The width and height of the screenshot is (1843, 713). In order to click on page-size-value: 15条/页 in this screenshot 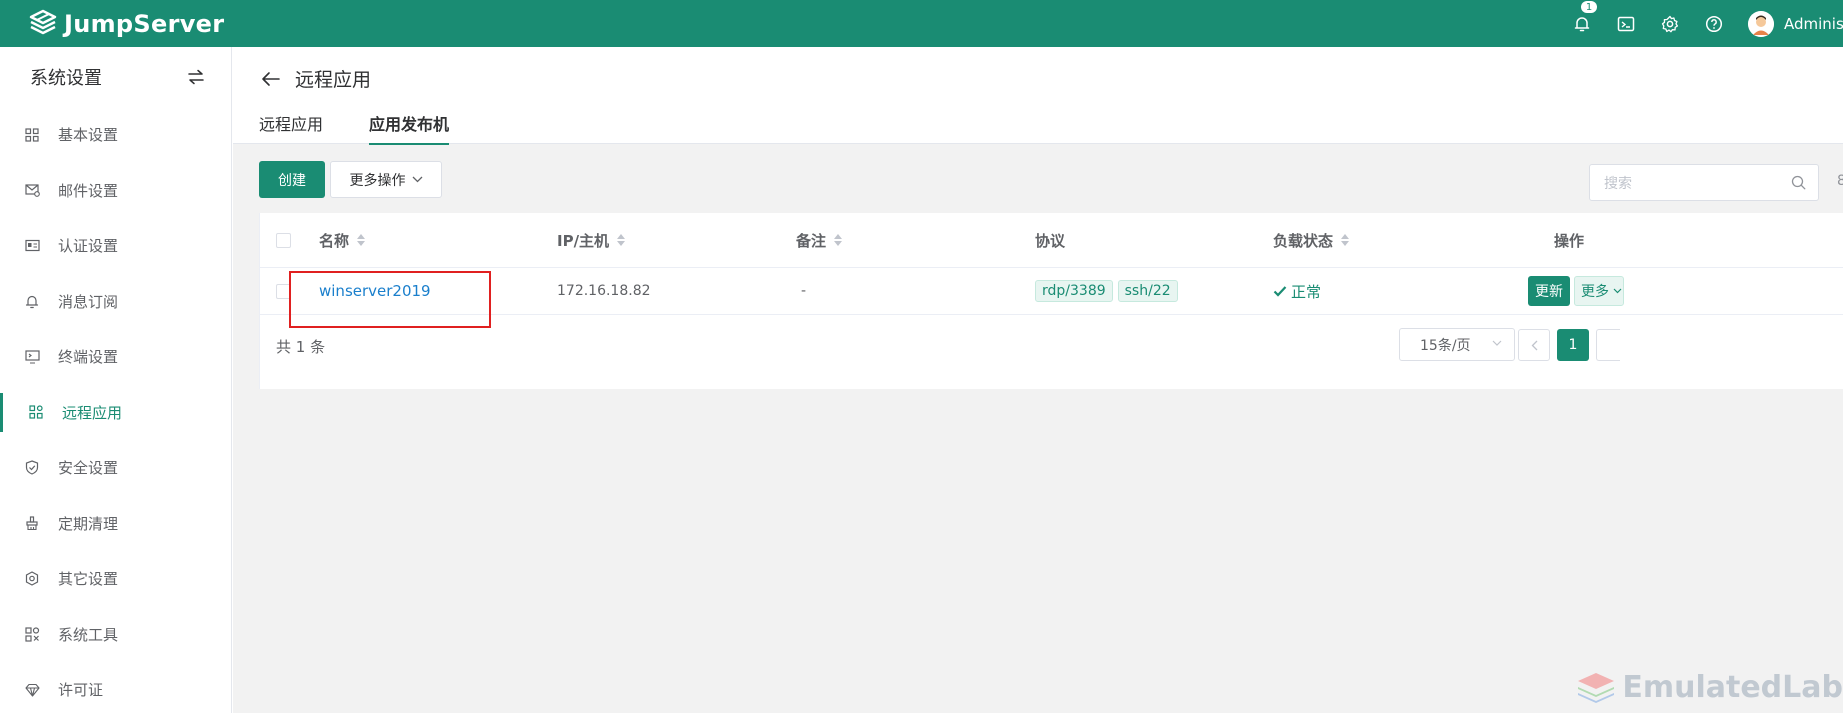, I will do `click(1445, 345)`.